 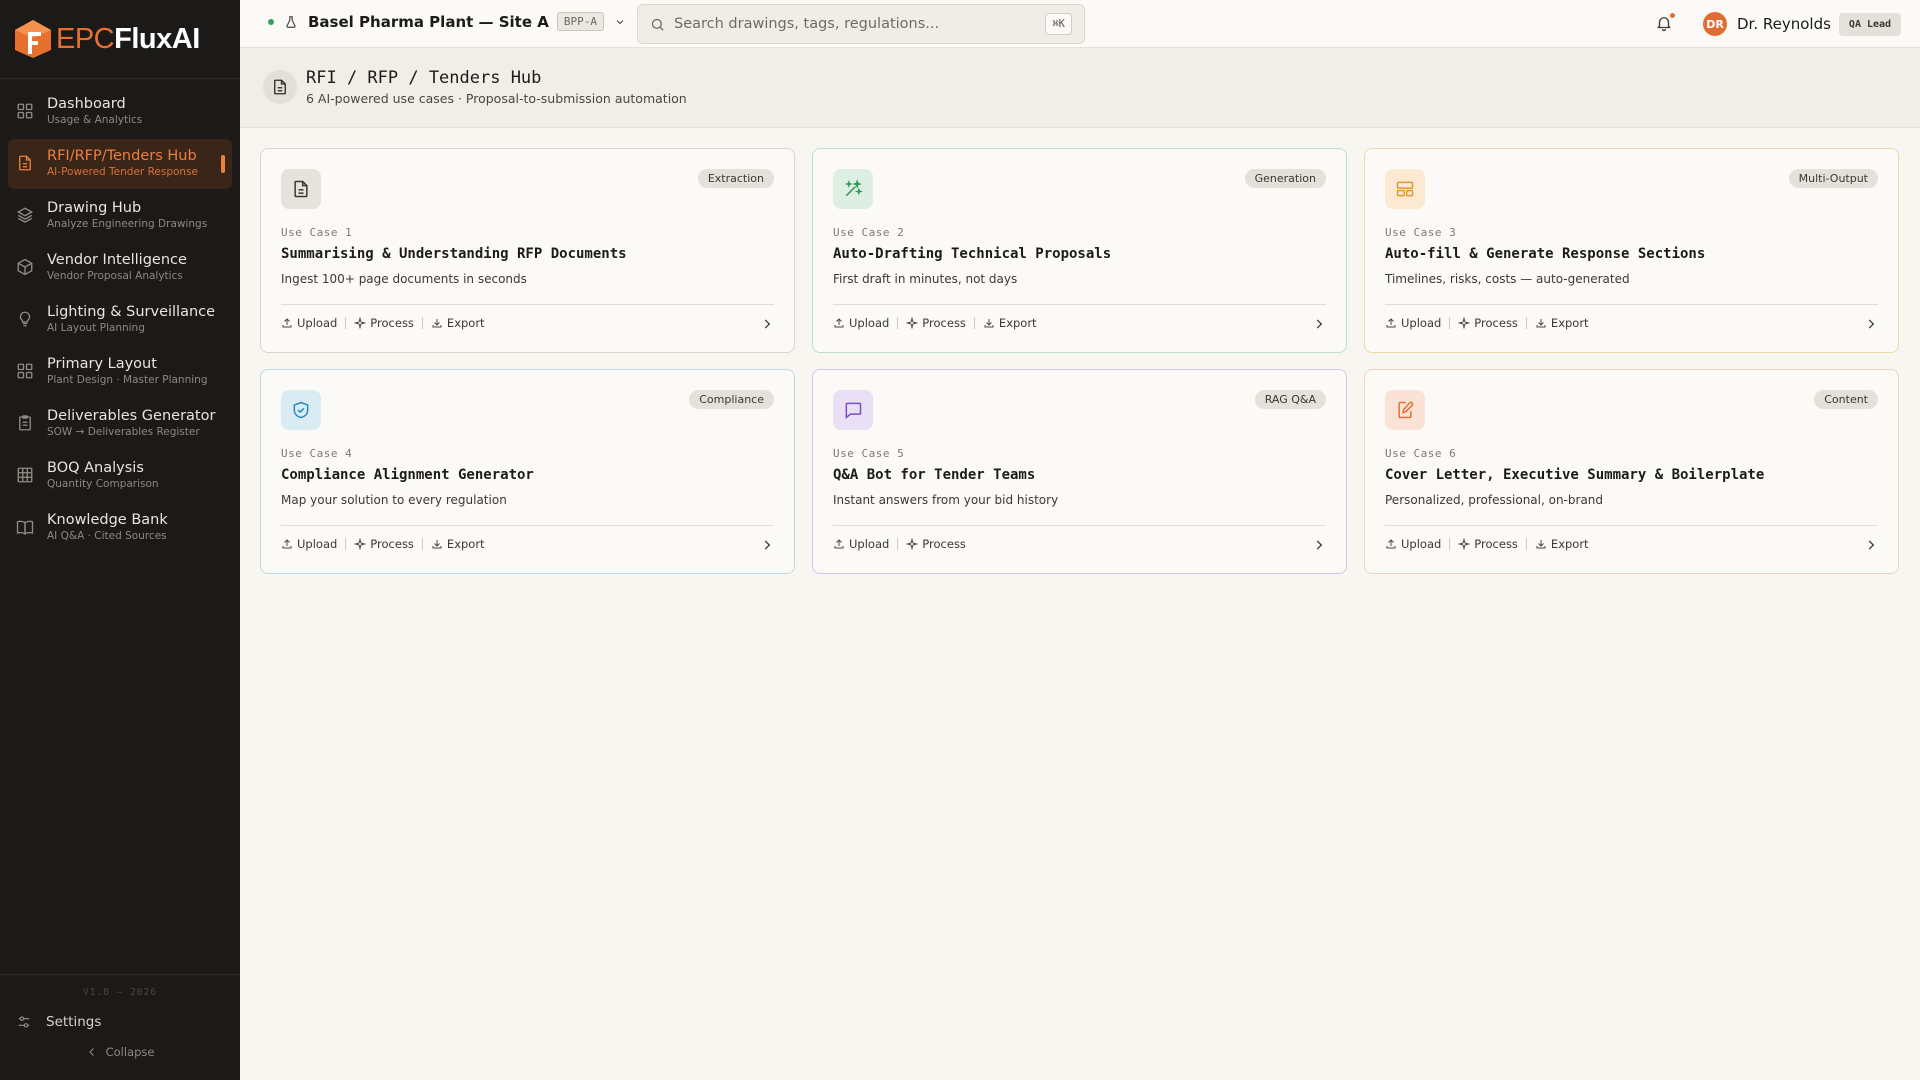 I want to click on card-actions: Upload Process, so click(x=899, y=544).